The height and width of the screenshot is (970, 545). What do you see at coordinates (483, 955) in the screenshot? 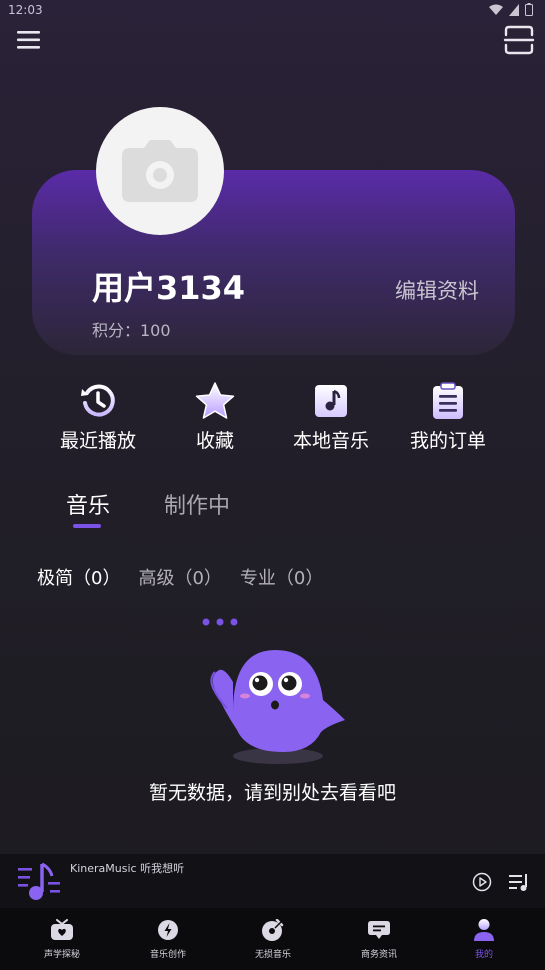
I see `nav-label: 我的` at bounding box center [483, 955].